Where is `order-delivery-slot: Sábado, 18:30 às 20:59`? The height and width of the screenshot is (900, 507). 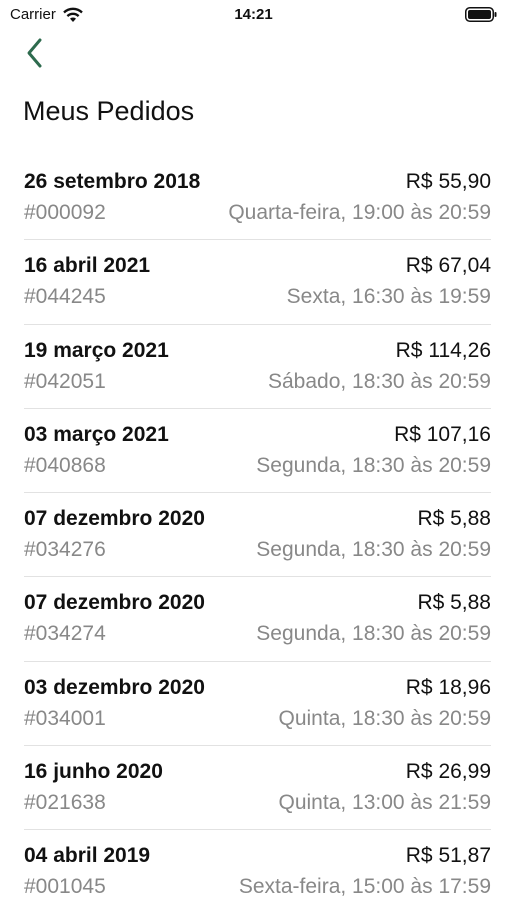
order-delivery-slot: Sábado, 18:30 às 20:59 is located at coordinates (379, 381).